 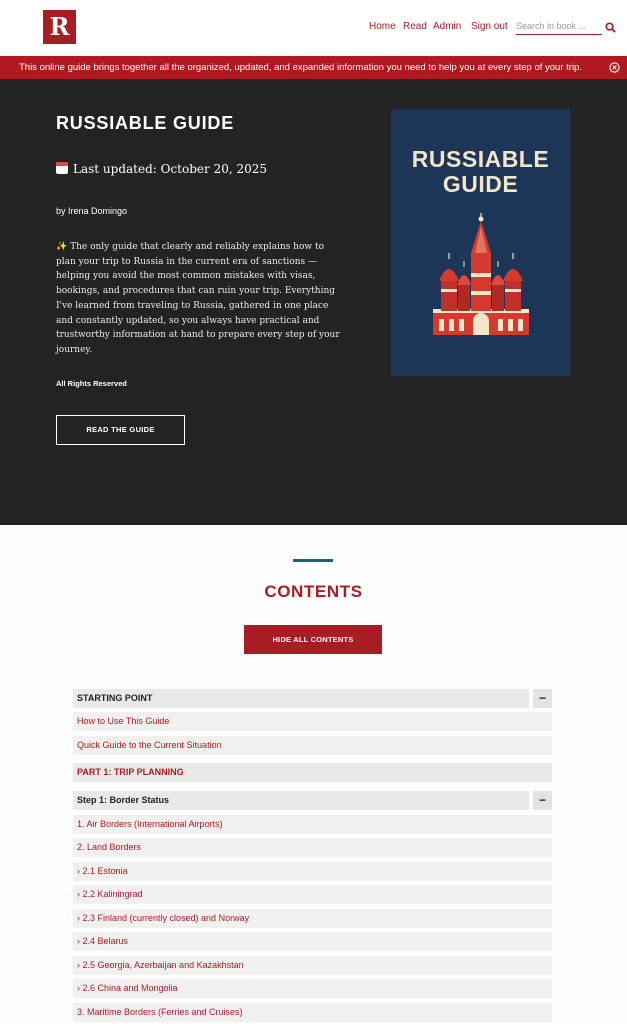 What do you see at coordinates (382, 26) in the screenshot?
I see `nav-home: Home` at bounding box center [382, 26].